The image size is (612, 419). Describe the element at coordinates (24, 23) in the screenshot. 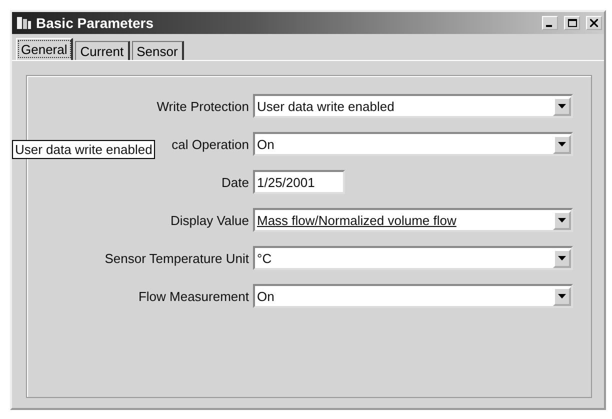

I see `window-icon` at that location.